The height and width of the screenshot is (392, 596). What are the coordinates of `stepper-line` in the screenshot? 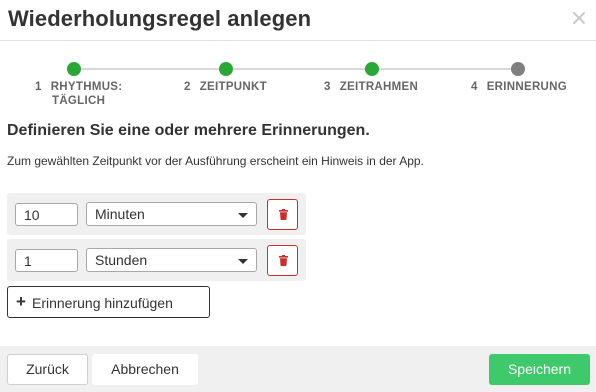 It's located at (294, 69).